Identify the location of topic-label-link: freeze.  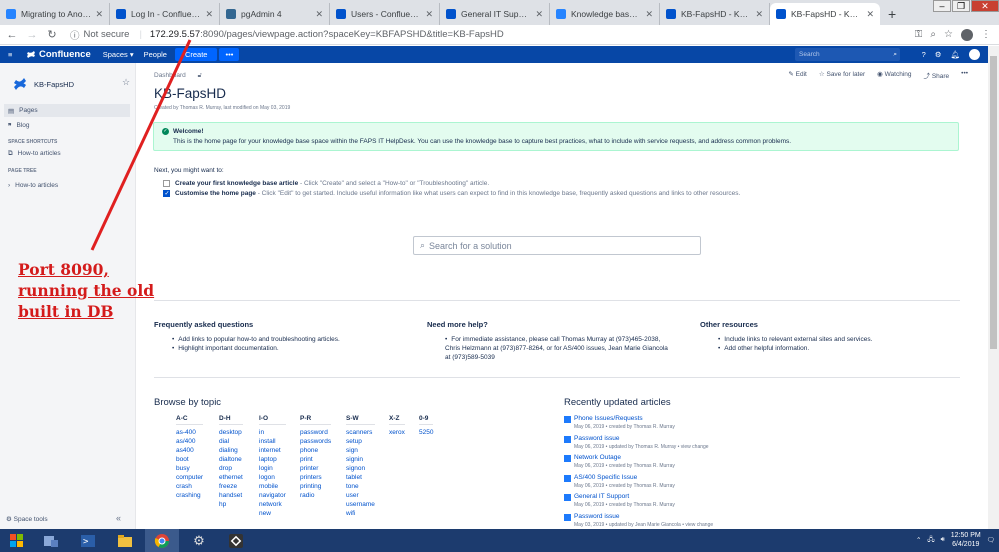
(231, 486).